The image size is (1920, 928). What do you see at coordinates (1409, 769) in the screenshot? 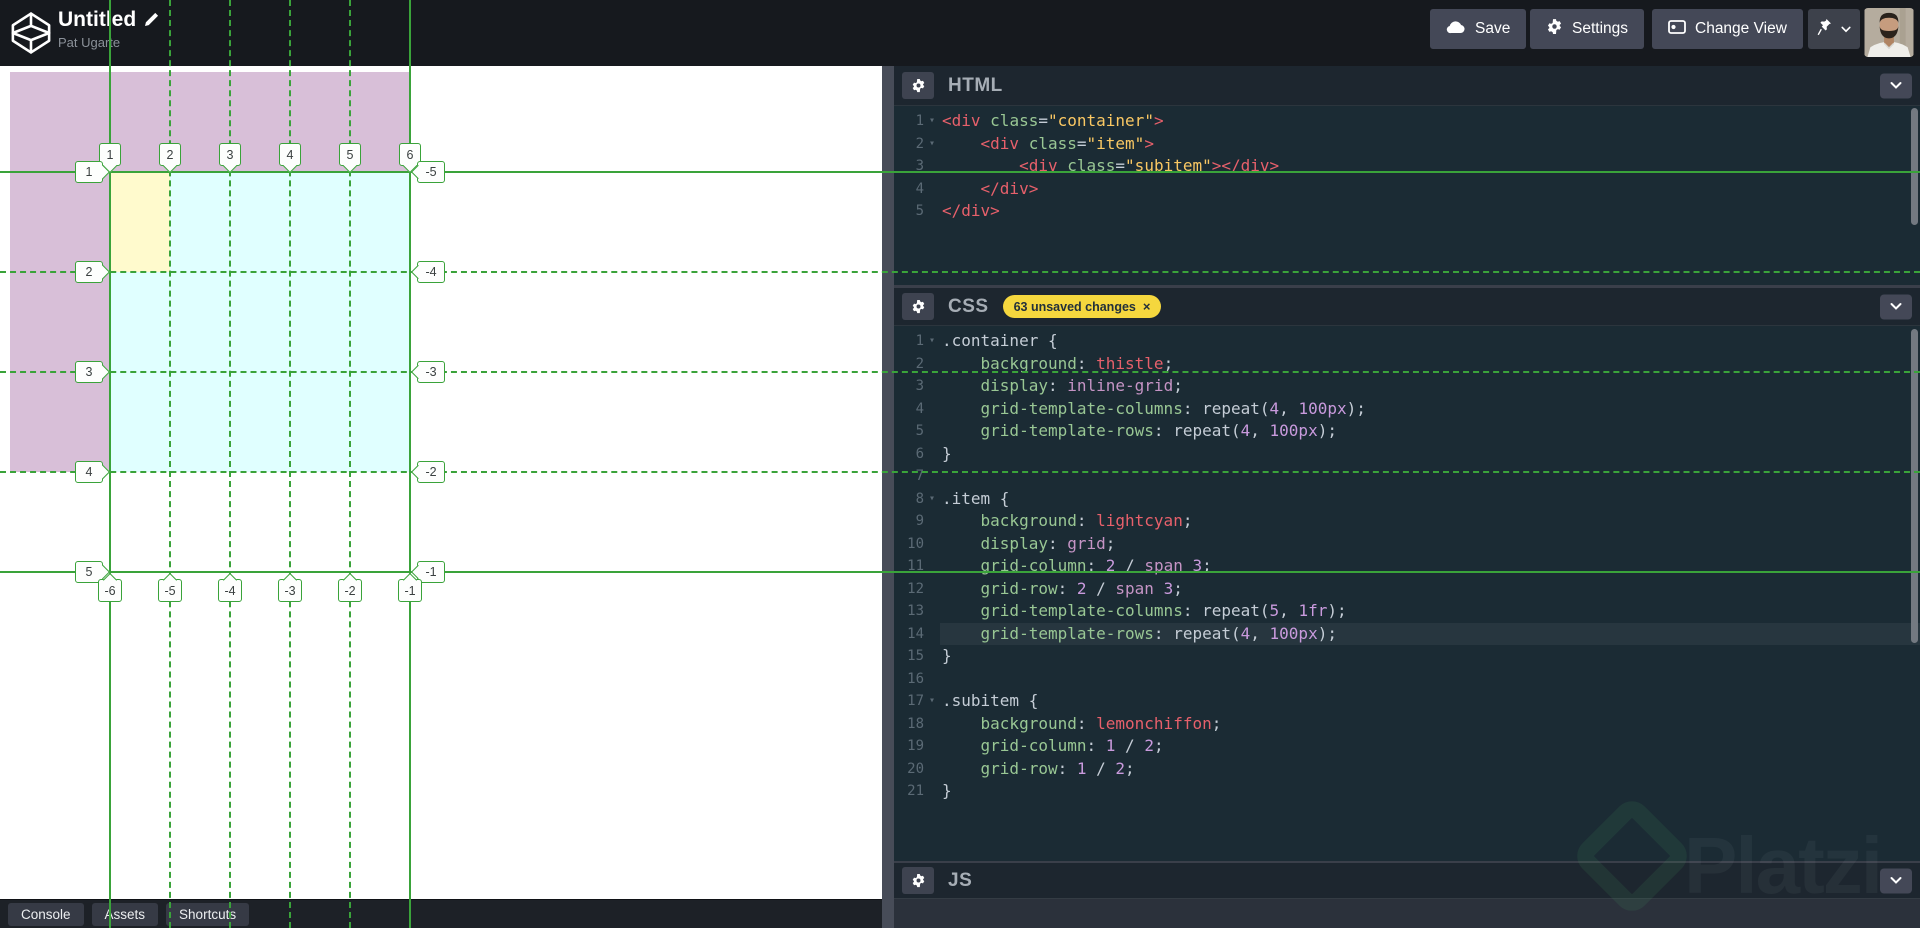
I see `code-line: 20 grid-row: 1 / 2;` at bounding box center [1409, 769].